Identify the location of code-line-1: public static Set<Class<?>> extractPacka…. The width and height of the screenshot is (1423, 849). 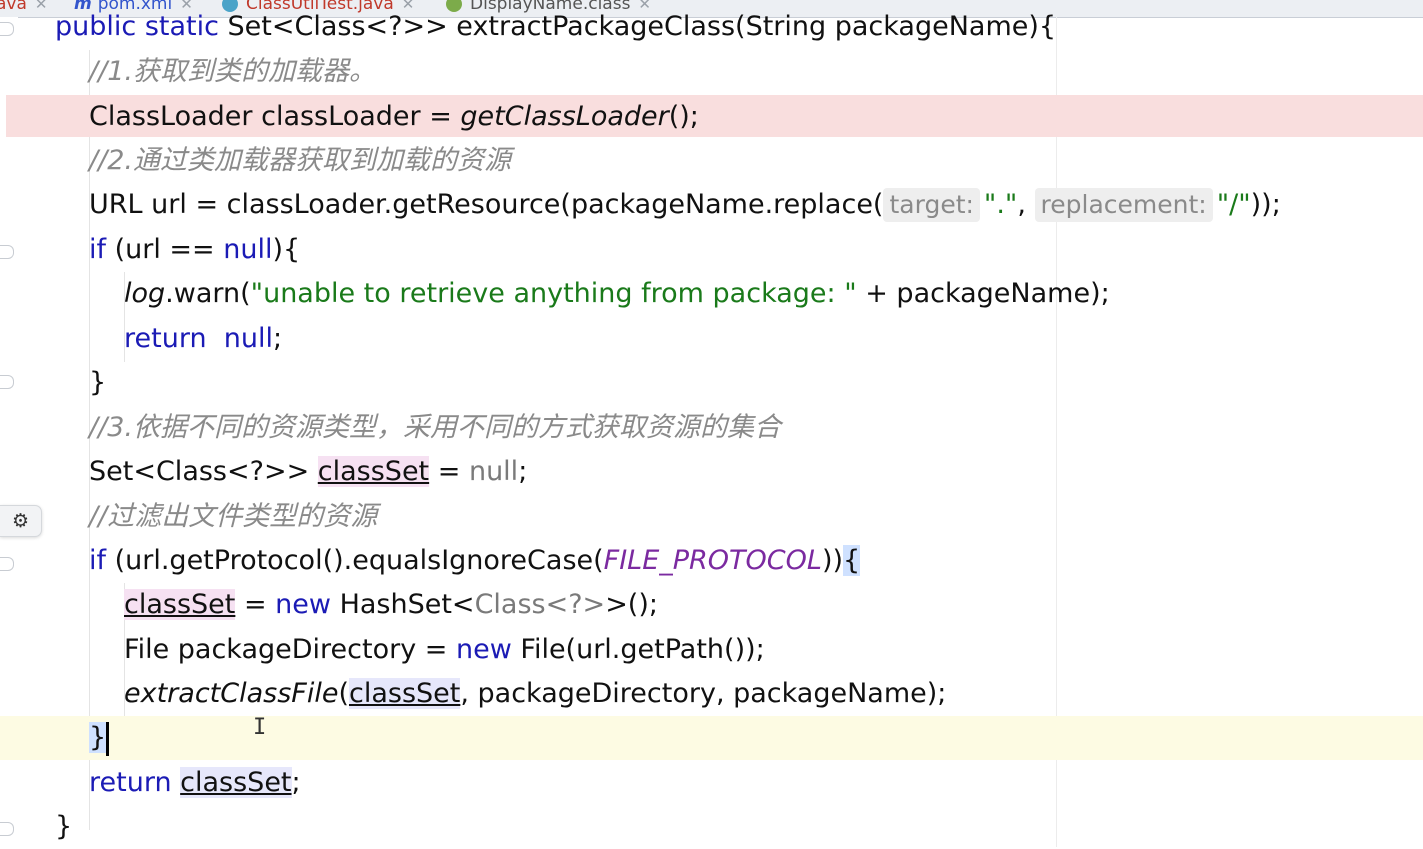
(711, 27).